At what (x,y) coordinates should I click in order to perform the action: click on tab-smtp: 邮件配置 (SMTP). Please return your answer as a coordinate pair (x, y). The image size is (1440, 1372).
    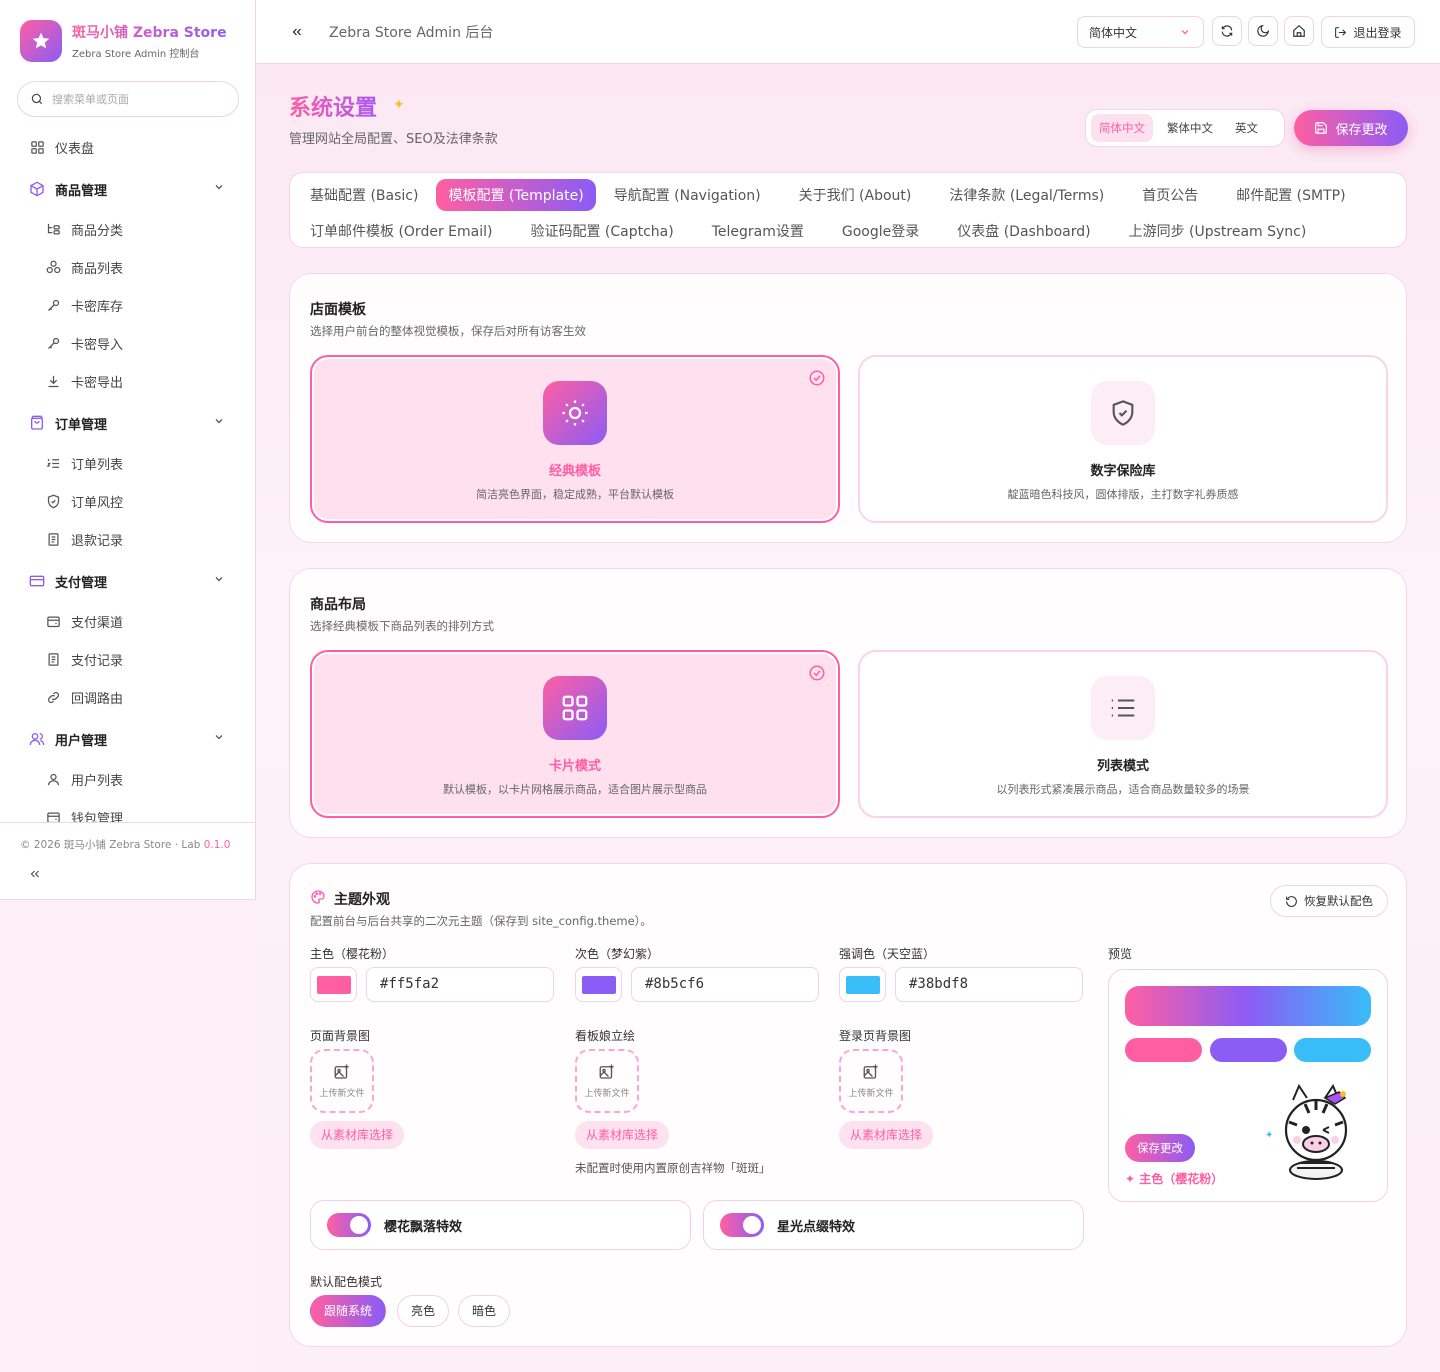
    Looking at the image, I should click on (1290, 195).